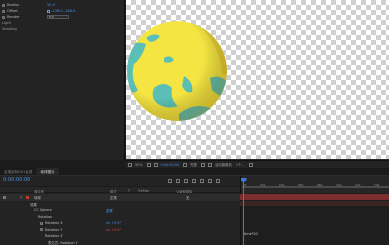 The height and width of the screenshot is (245, 389). What do you see at coordinates (314, 184) in the screenshot?
I see `time-ruler: 0f 02s 04s 06s 08s 10s 12s 14s` at bounding box center [314, 184].